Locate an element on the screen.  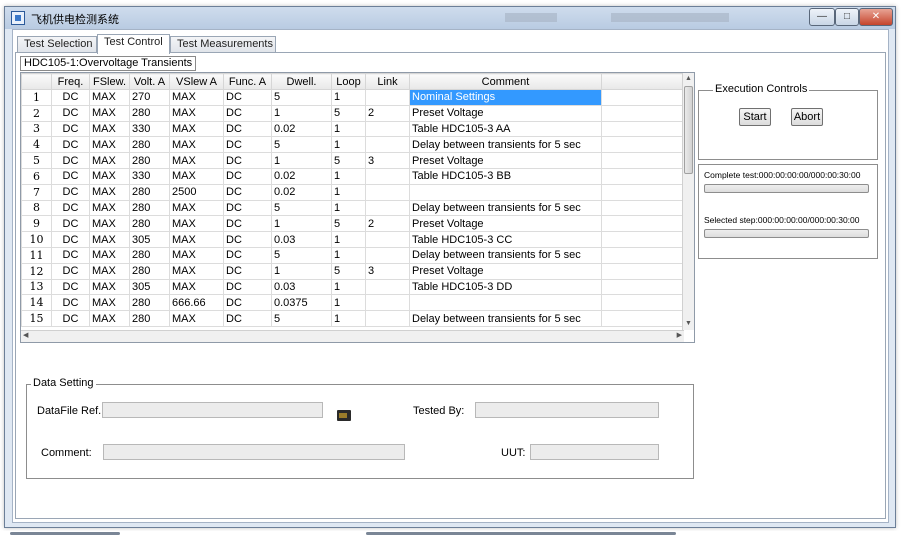
column-header-fslew: FSlew. is located at coordinates (109, 81).